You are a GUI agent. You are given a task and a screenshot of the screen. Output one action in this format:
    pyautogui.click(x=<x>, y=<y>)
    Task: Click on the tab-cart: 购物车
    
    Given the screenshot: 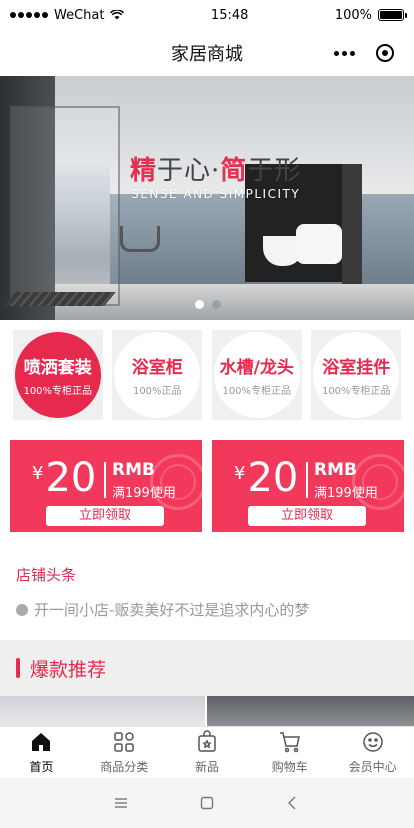 What is the action you would take?
    pyautogui.click(x=289, y=752)
    